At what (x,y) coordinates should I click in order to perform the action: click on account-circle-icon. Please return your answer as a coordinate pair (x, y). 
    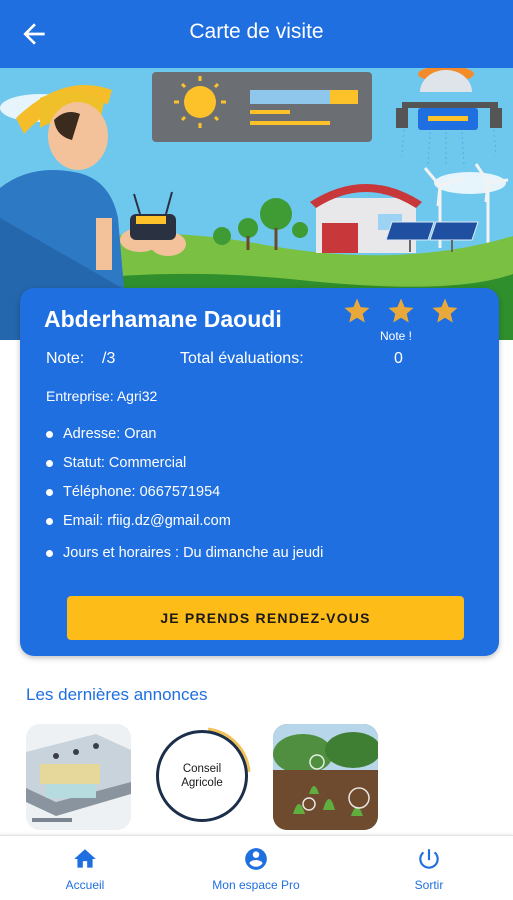
    Looking at the image, I should click on (256, 859).